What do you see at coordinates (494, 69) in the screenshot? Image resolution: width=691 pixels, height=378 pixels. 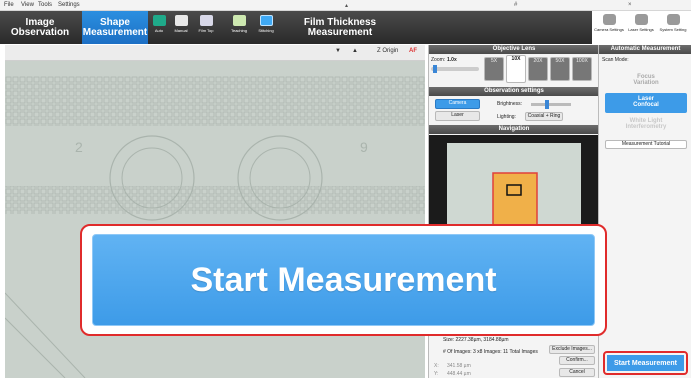 I see `lens-5x: 5X` at bounding box center [494, 69].